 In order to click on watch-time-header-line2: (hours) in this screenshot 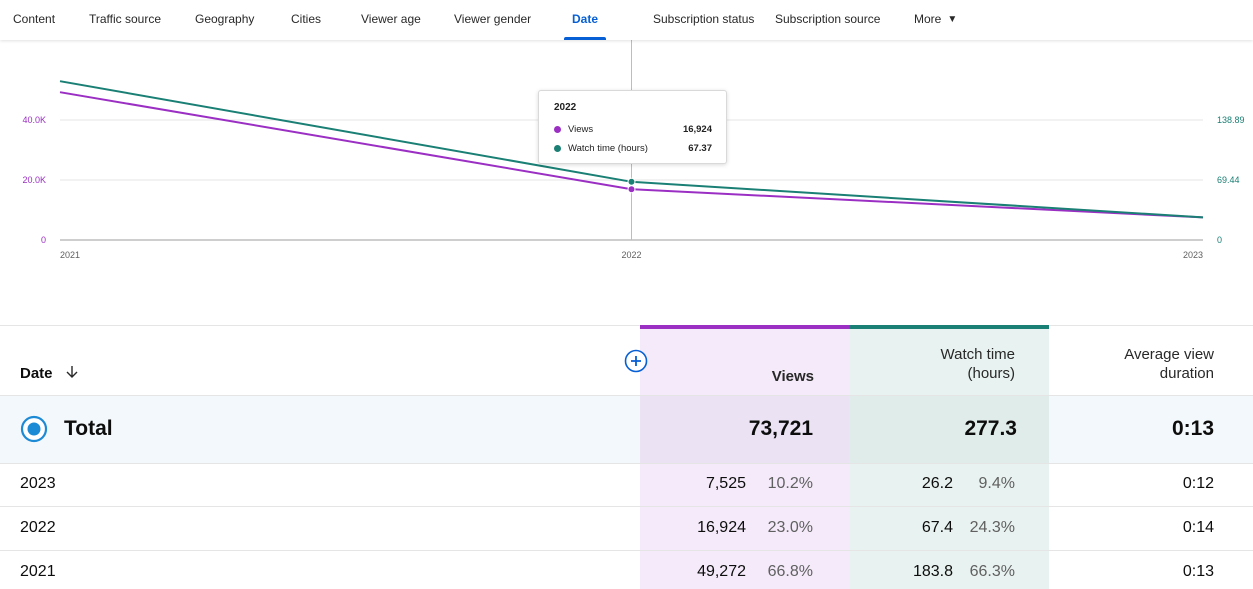, I will do `click(991, 373)`.